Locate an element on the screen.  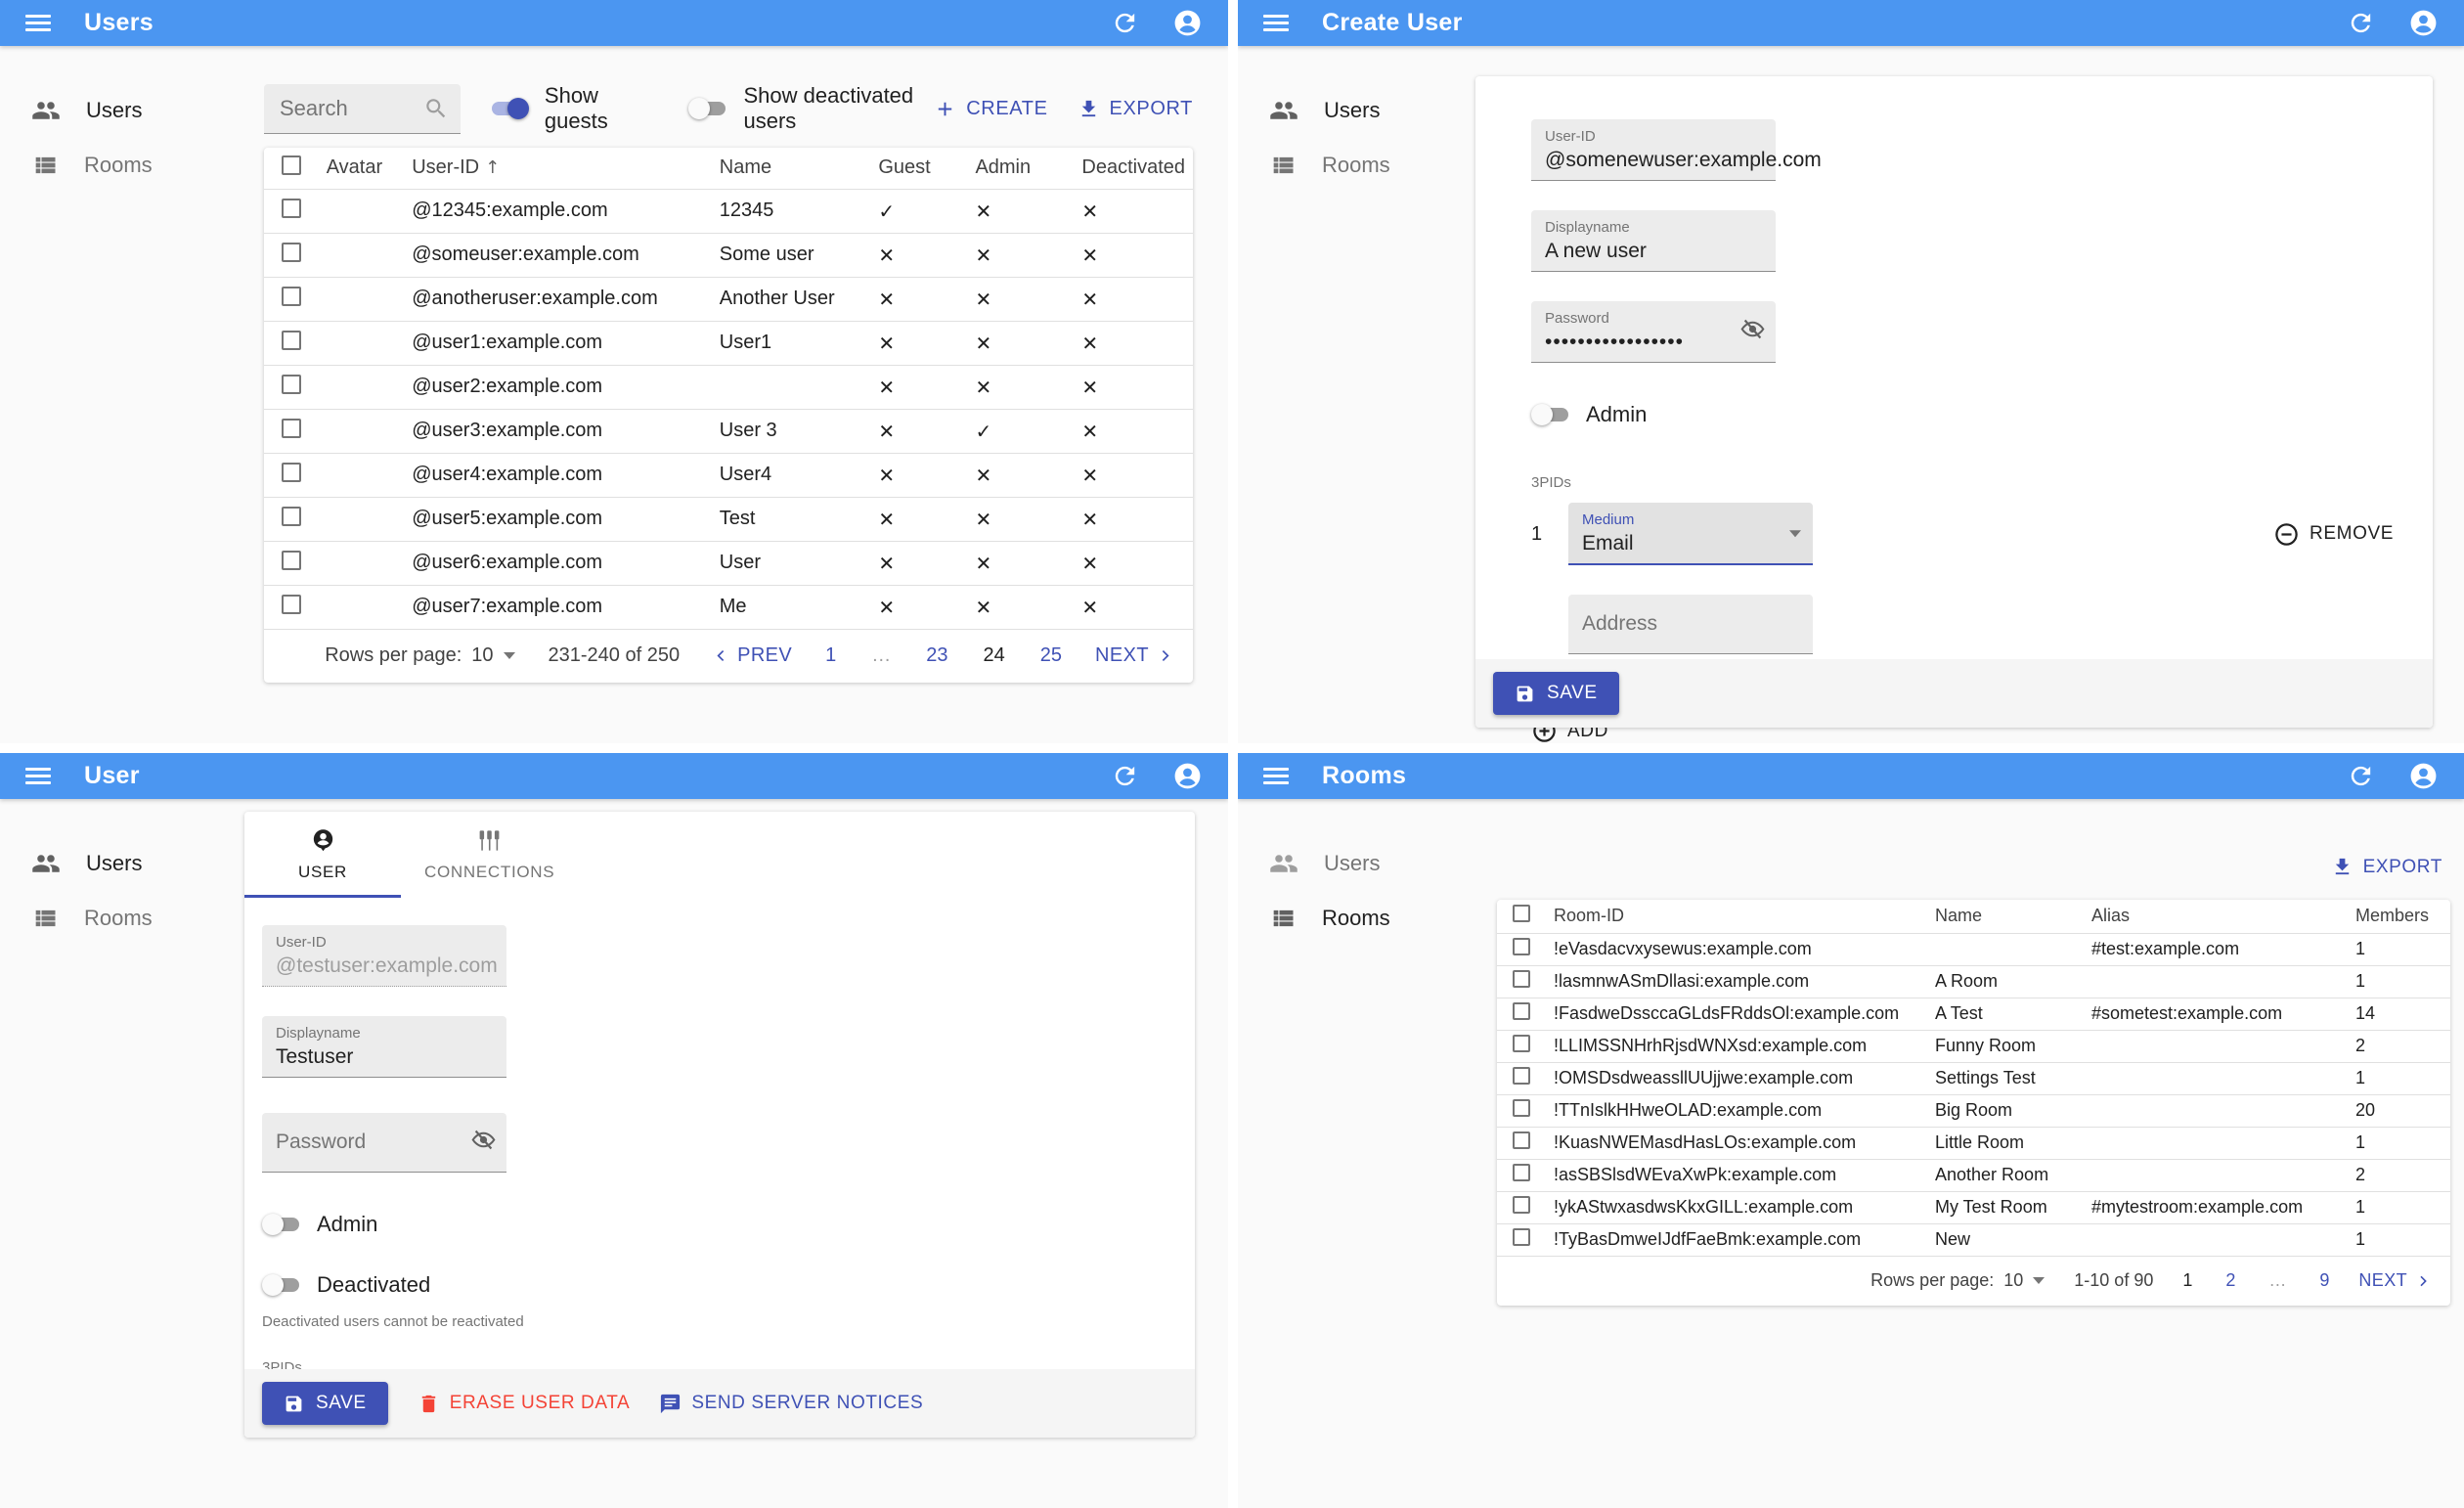
table-row: !lasmnwASmDllasi:example.com A Room 1 is located at coordinates (1973, 981).